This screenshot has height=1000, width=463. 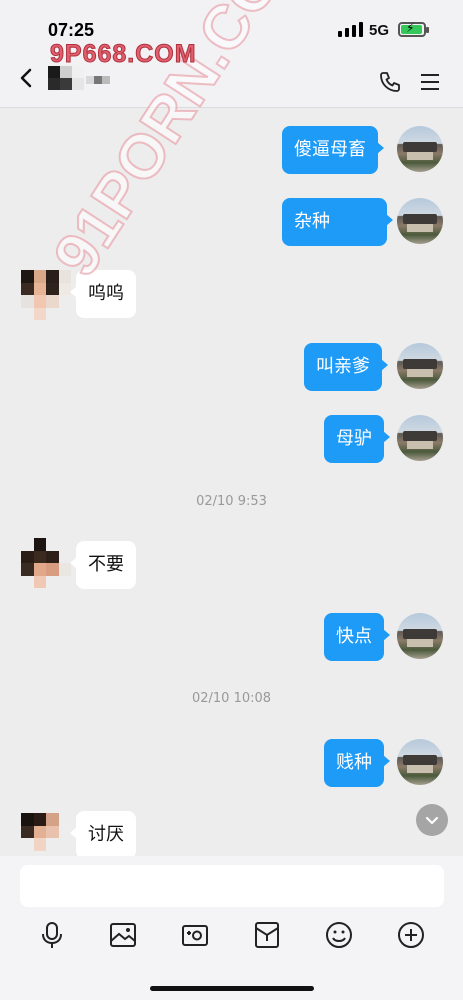 What do you see at coordinates (430, 82) in the screenshot?
I see `menu-icon` at bounding box center [430, 82].